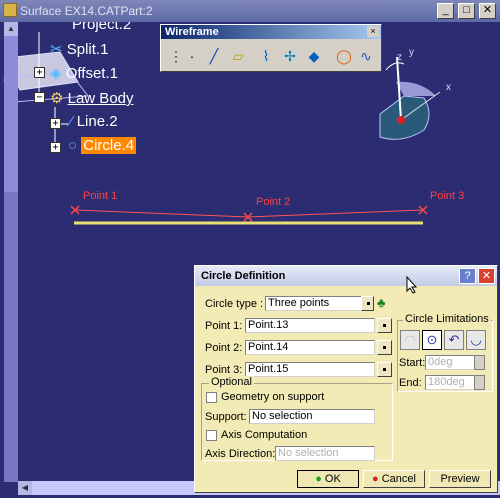 Image resolution: width=500 pixels, height=498 pixels. Describe the element at coordinates (318, 479) in the screenshot. I see `ok-icon: ●` at that location.